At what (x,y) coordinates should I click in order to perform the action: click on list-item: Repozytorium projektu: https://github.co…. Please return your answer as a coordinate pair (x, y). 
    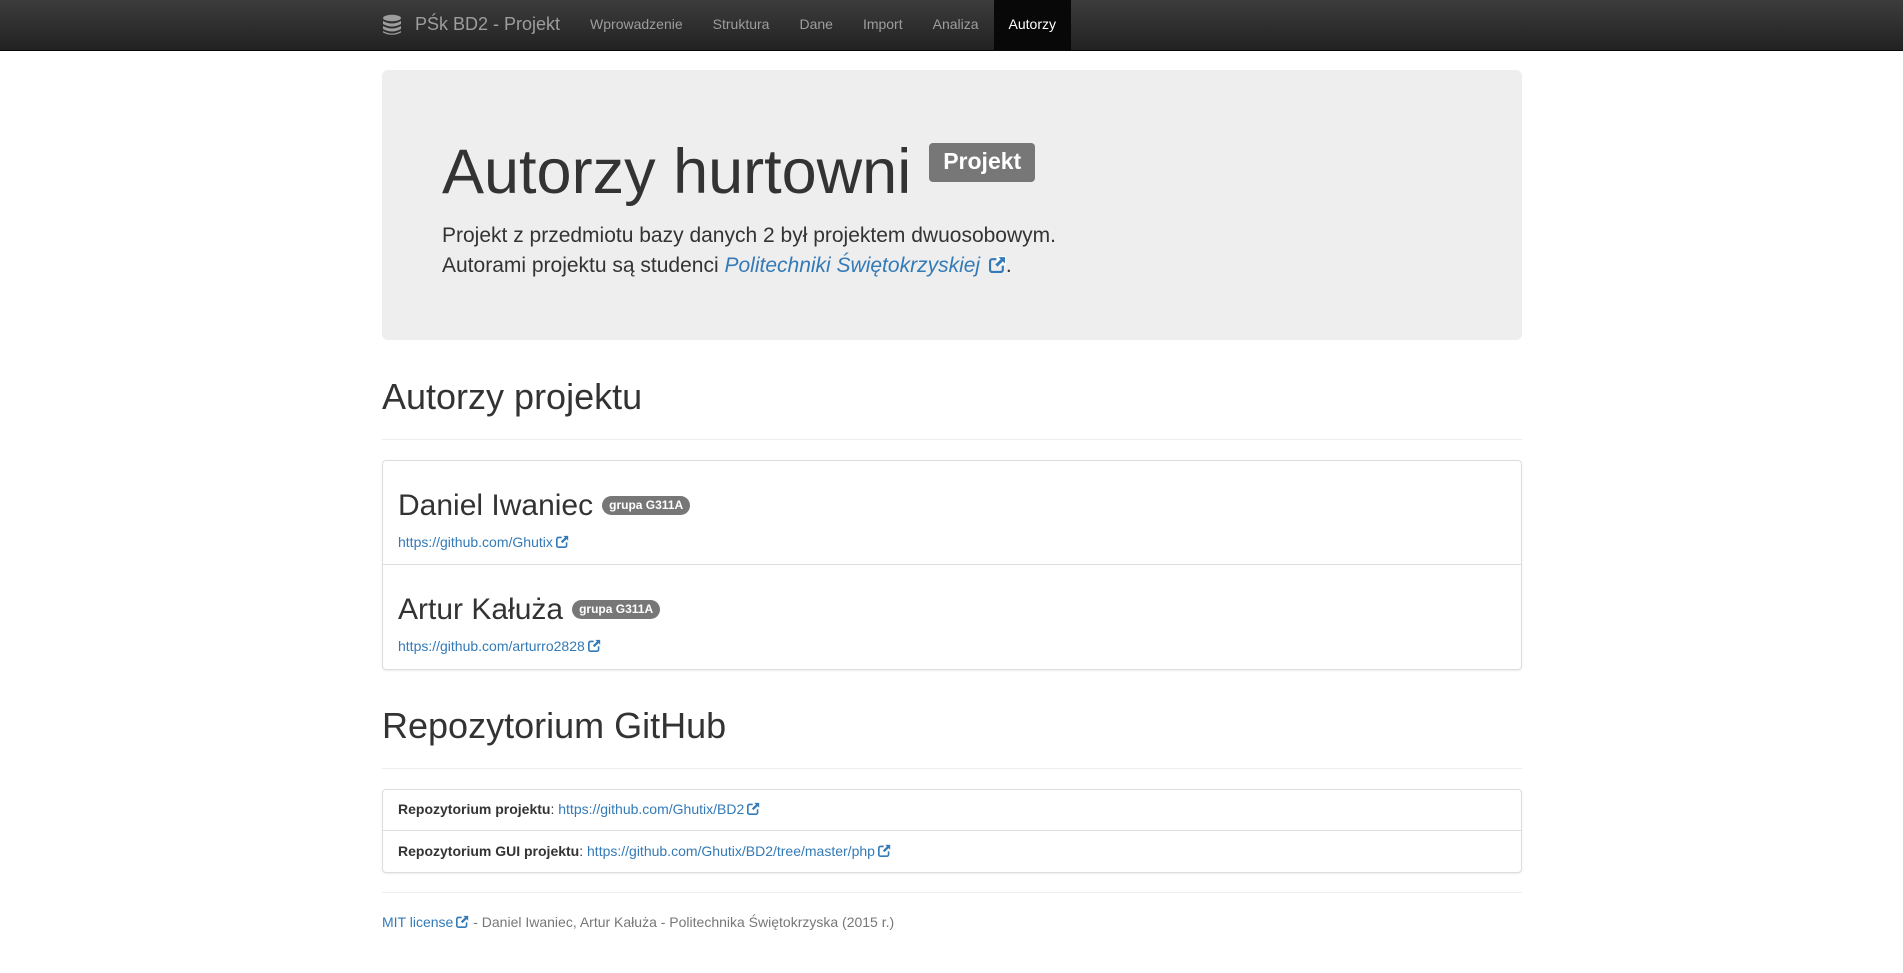
    Looking at the image, I should click on (952, 810).